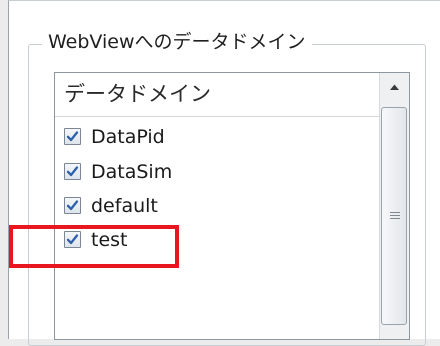 This screenshot has height=346, width=440. Describe the element at coordinates (177, 42) in the screenshot. I see `group-title: WebViewへのデータドメイン` at that location.